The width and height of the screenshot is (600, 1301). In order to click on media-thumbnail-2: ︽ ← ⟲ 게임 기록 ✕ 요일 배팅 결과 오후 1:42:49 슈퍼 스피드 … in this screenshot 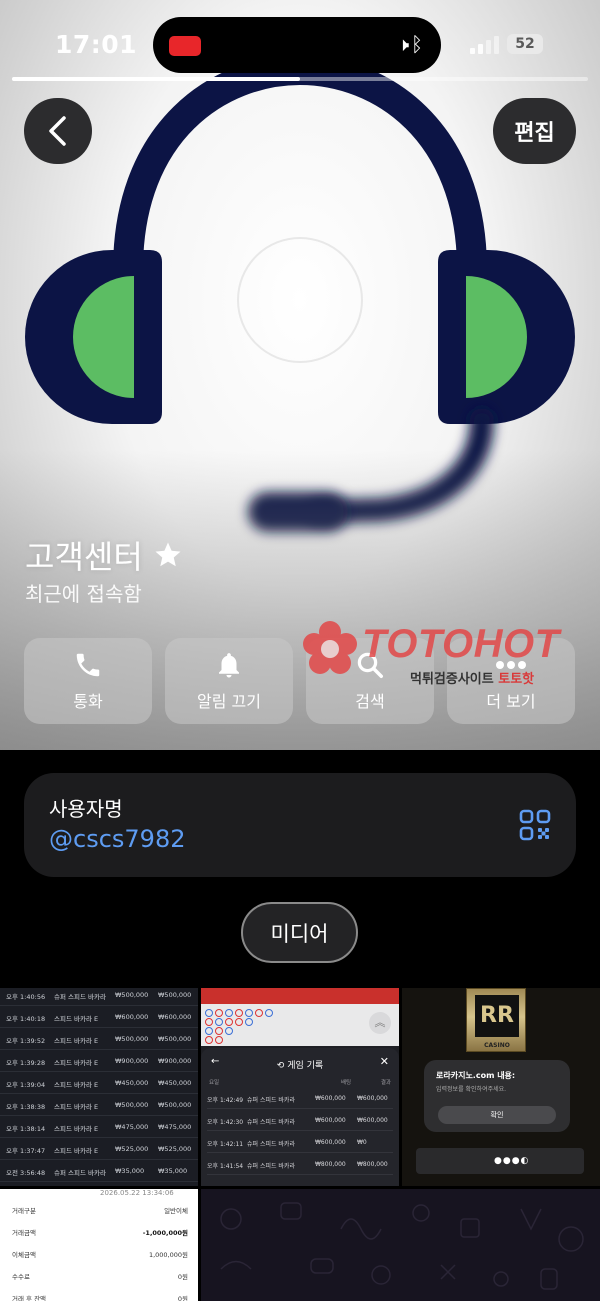, I will do `click(300, 1087)`.